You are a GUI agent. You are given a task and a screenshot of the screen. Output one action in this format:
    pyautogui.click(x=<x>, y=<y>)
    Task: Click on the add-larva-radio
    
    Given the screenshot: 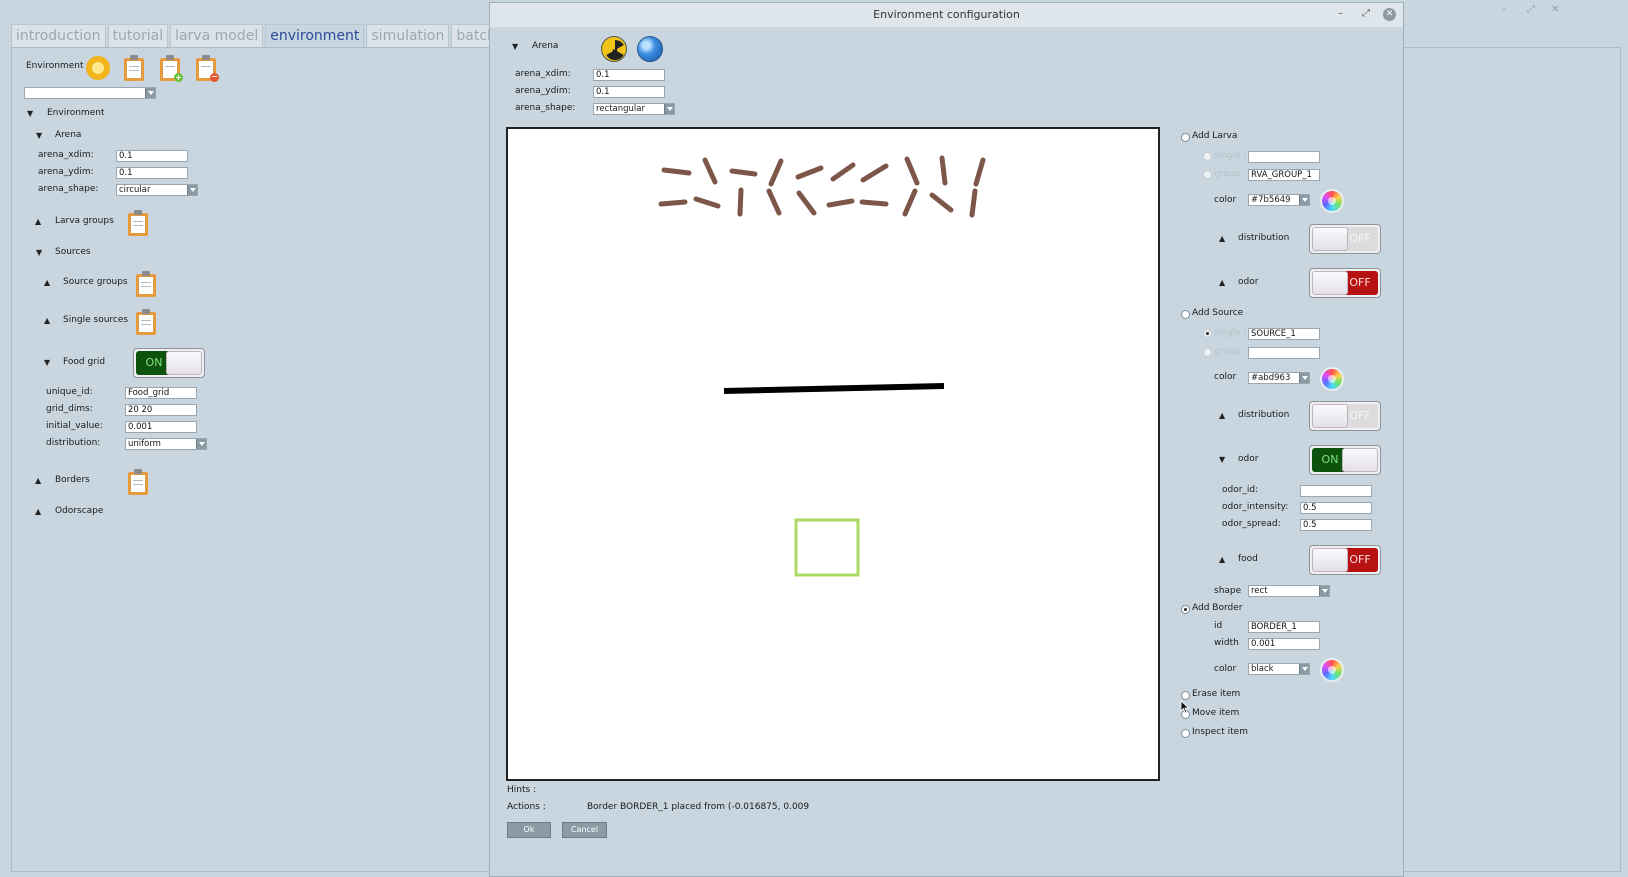 What is the action you would take?
    pyautogui.click(x=1185, y=137)
    